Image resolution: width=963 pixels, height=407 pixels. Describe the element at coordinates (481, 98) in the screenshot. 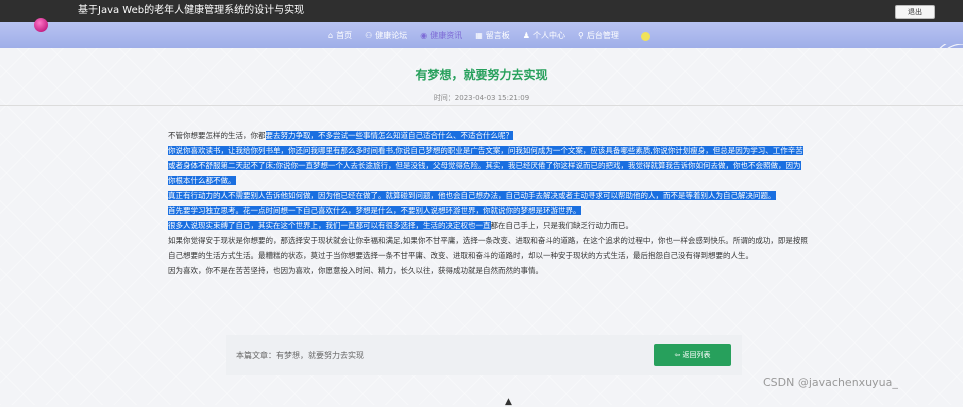

I see `article-time: 时间：2023-04-03 15:21:09` at that location.